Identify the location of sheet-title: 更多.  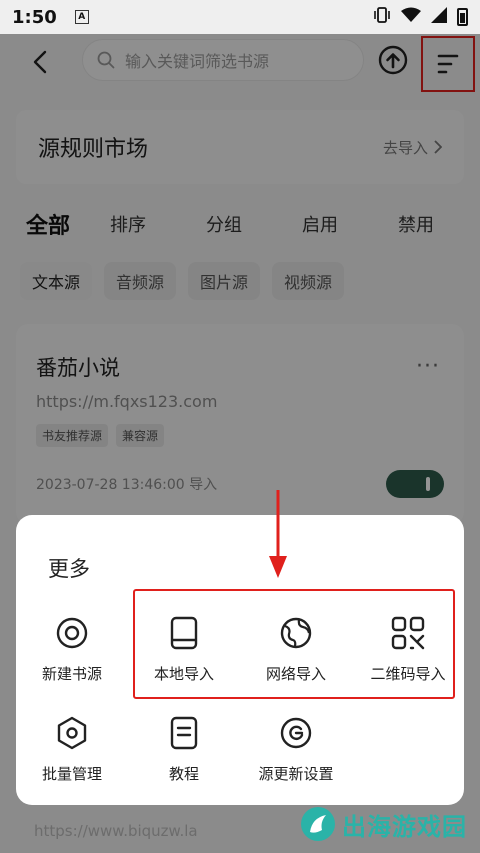
(69, 569).